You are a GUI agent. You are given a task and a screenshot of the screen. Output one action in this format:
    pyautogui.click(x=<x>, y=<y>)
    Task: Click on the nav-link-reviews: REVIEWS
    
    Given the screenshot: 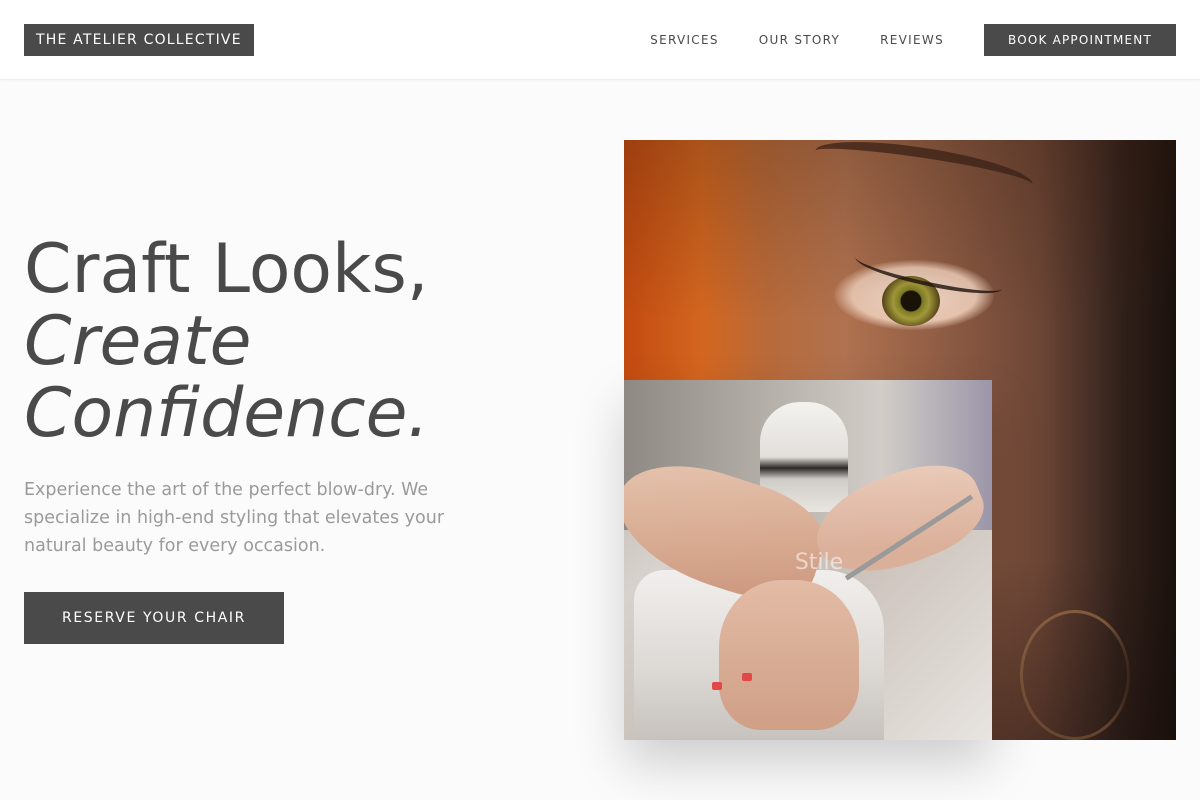 What is the action you would take?
    pyautogui.click(x=912, y=40)
    